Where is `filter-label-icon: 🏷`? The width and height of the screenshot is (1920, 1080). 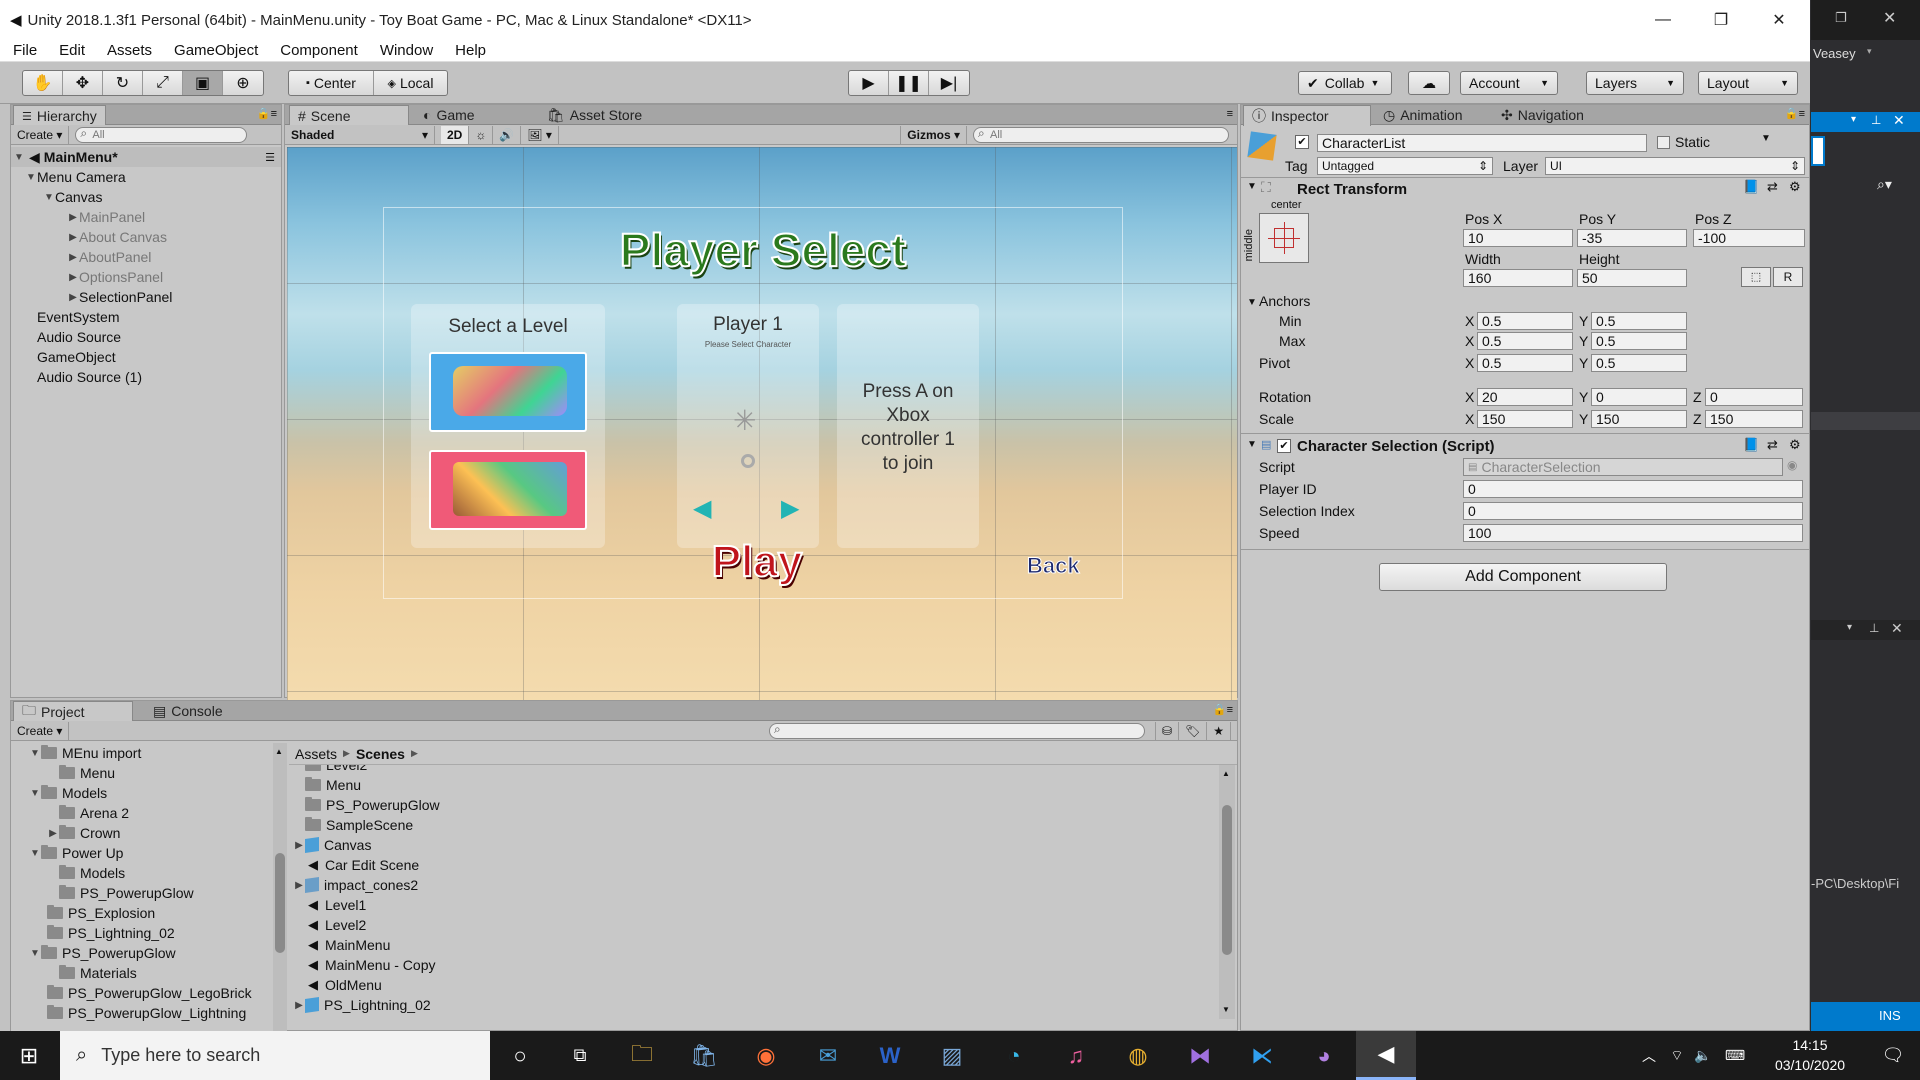 filter-label-icon: 🏷 is located at coordinates (1193, 730).